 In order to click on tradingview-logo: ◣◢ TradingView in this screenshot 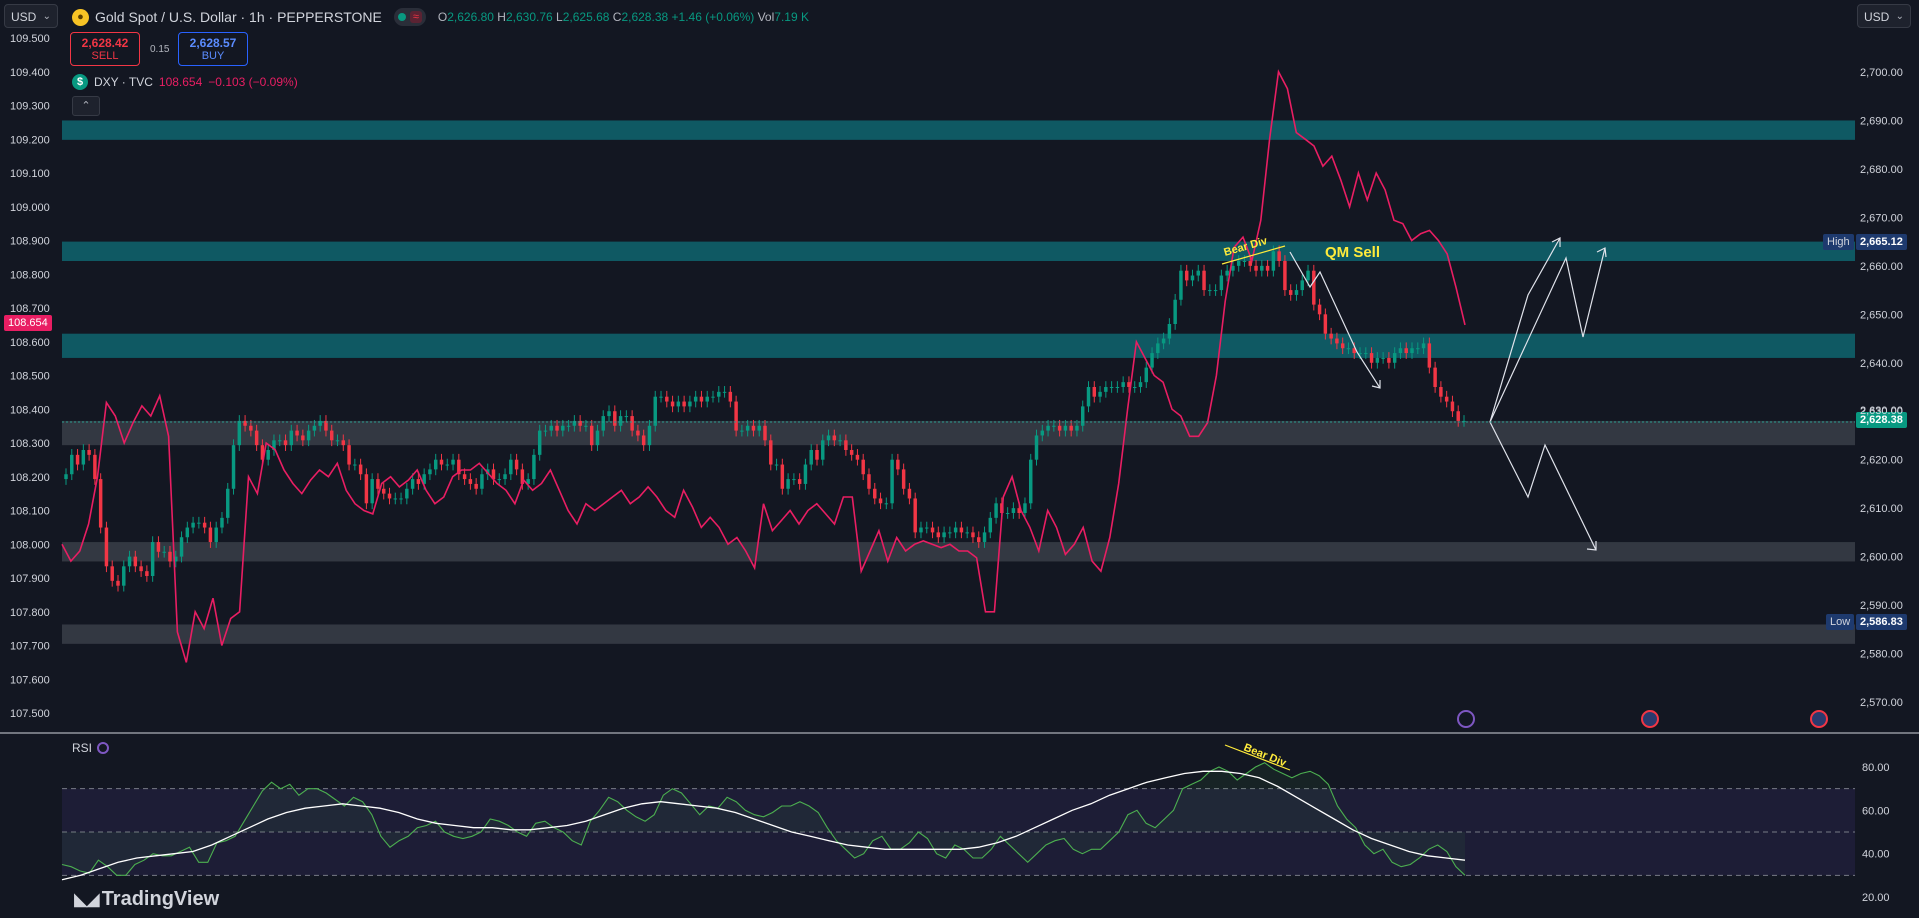, I will do `click(146, 899)`.